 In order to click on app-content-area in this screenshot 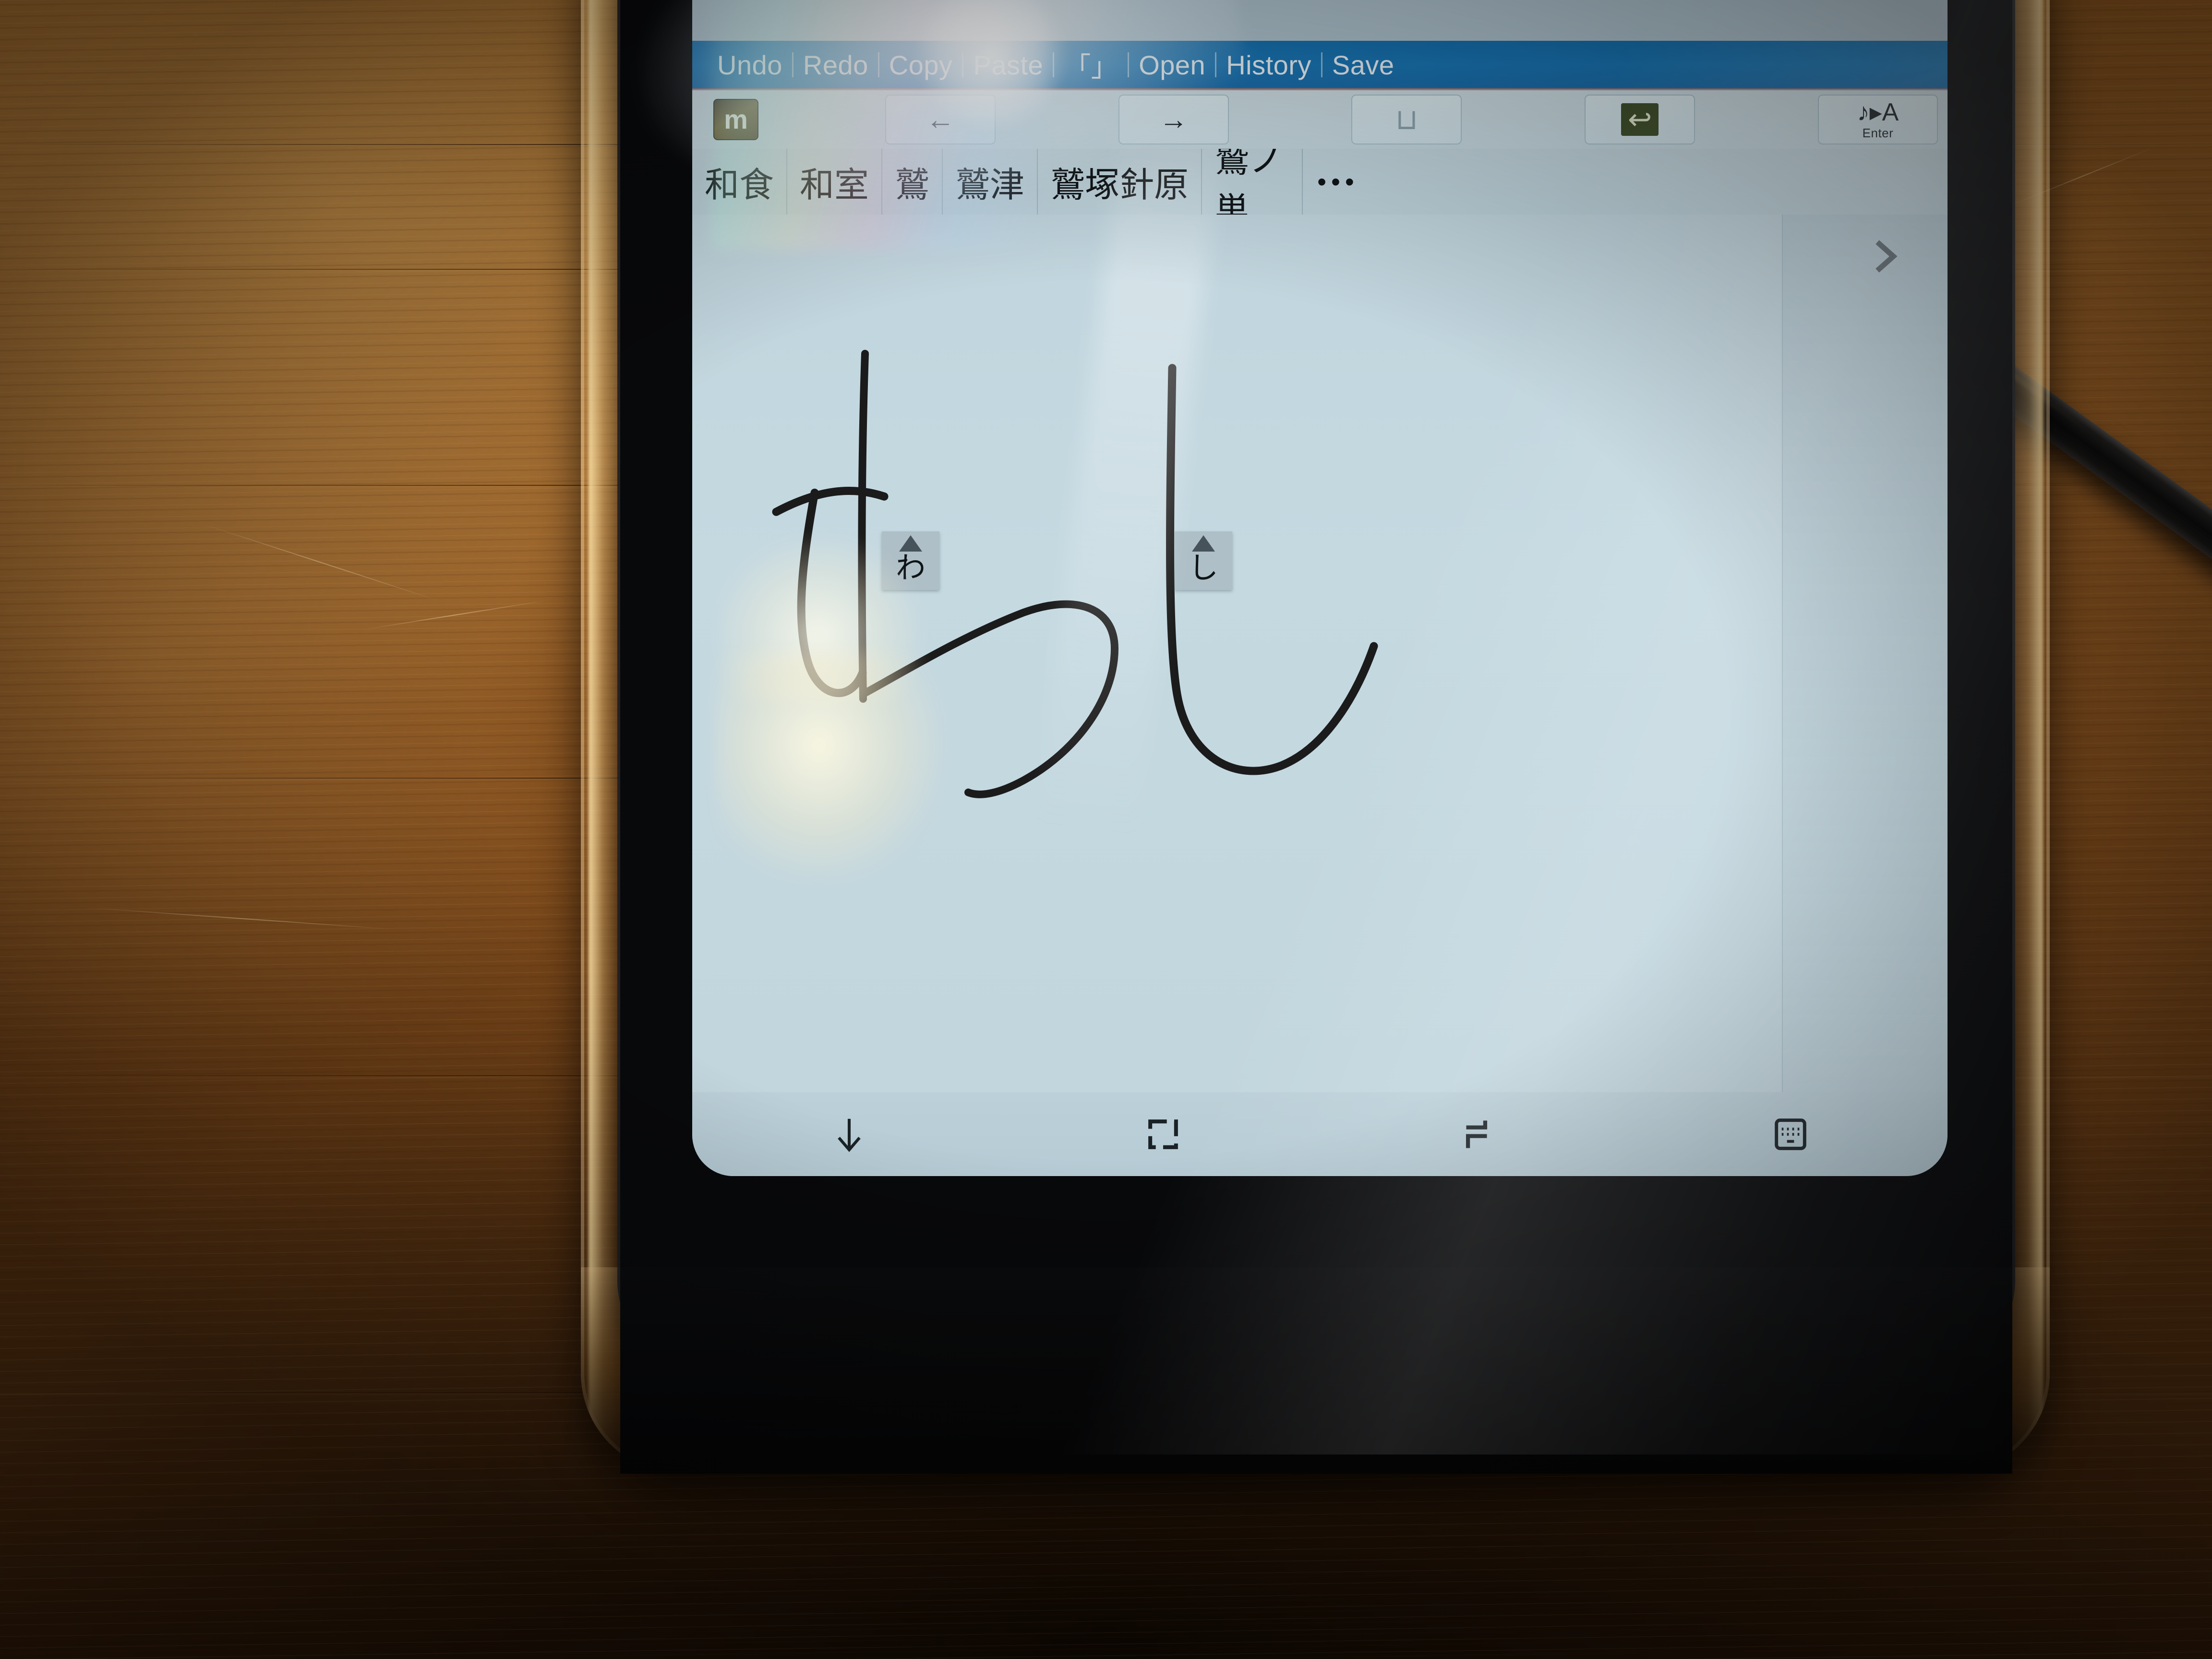, I will do `click(1320, 20)`.